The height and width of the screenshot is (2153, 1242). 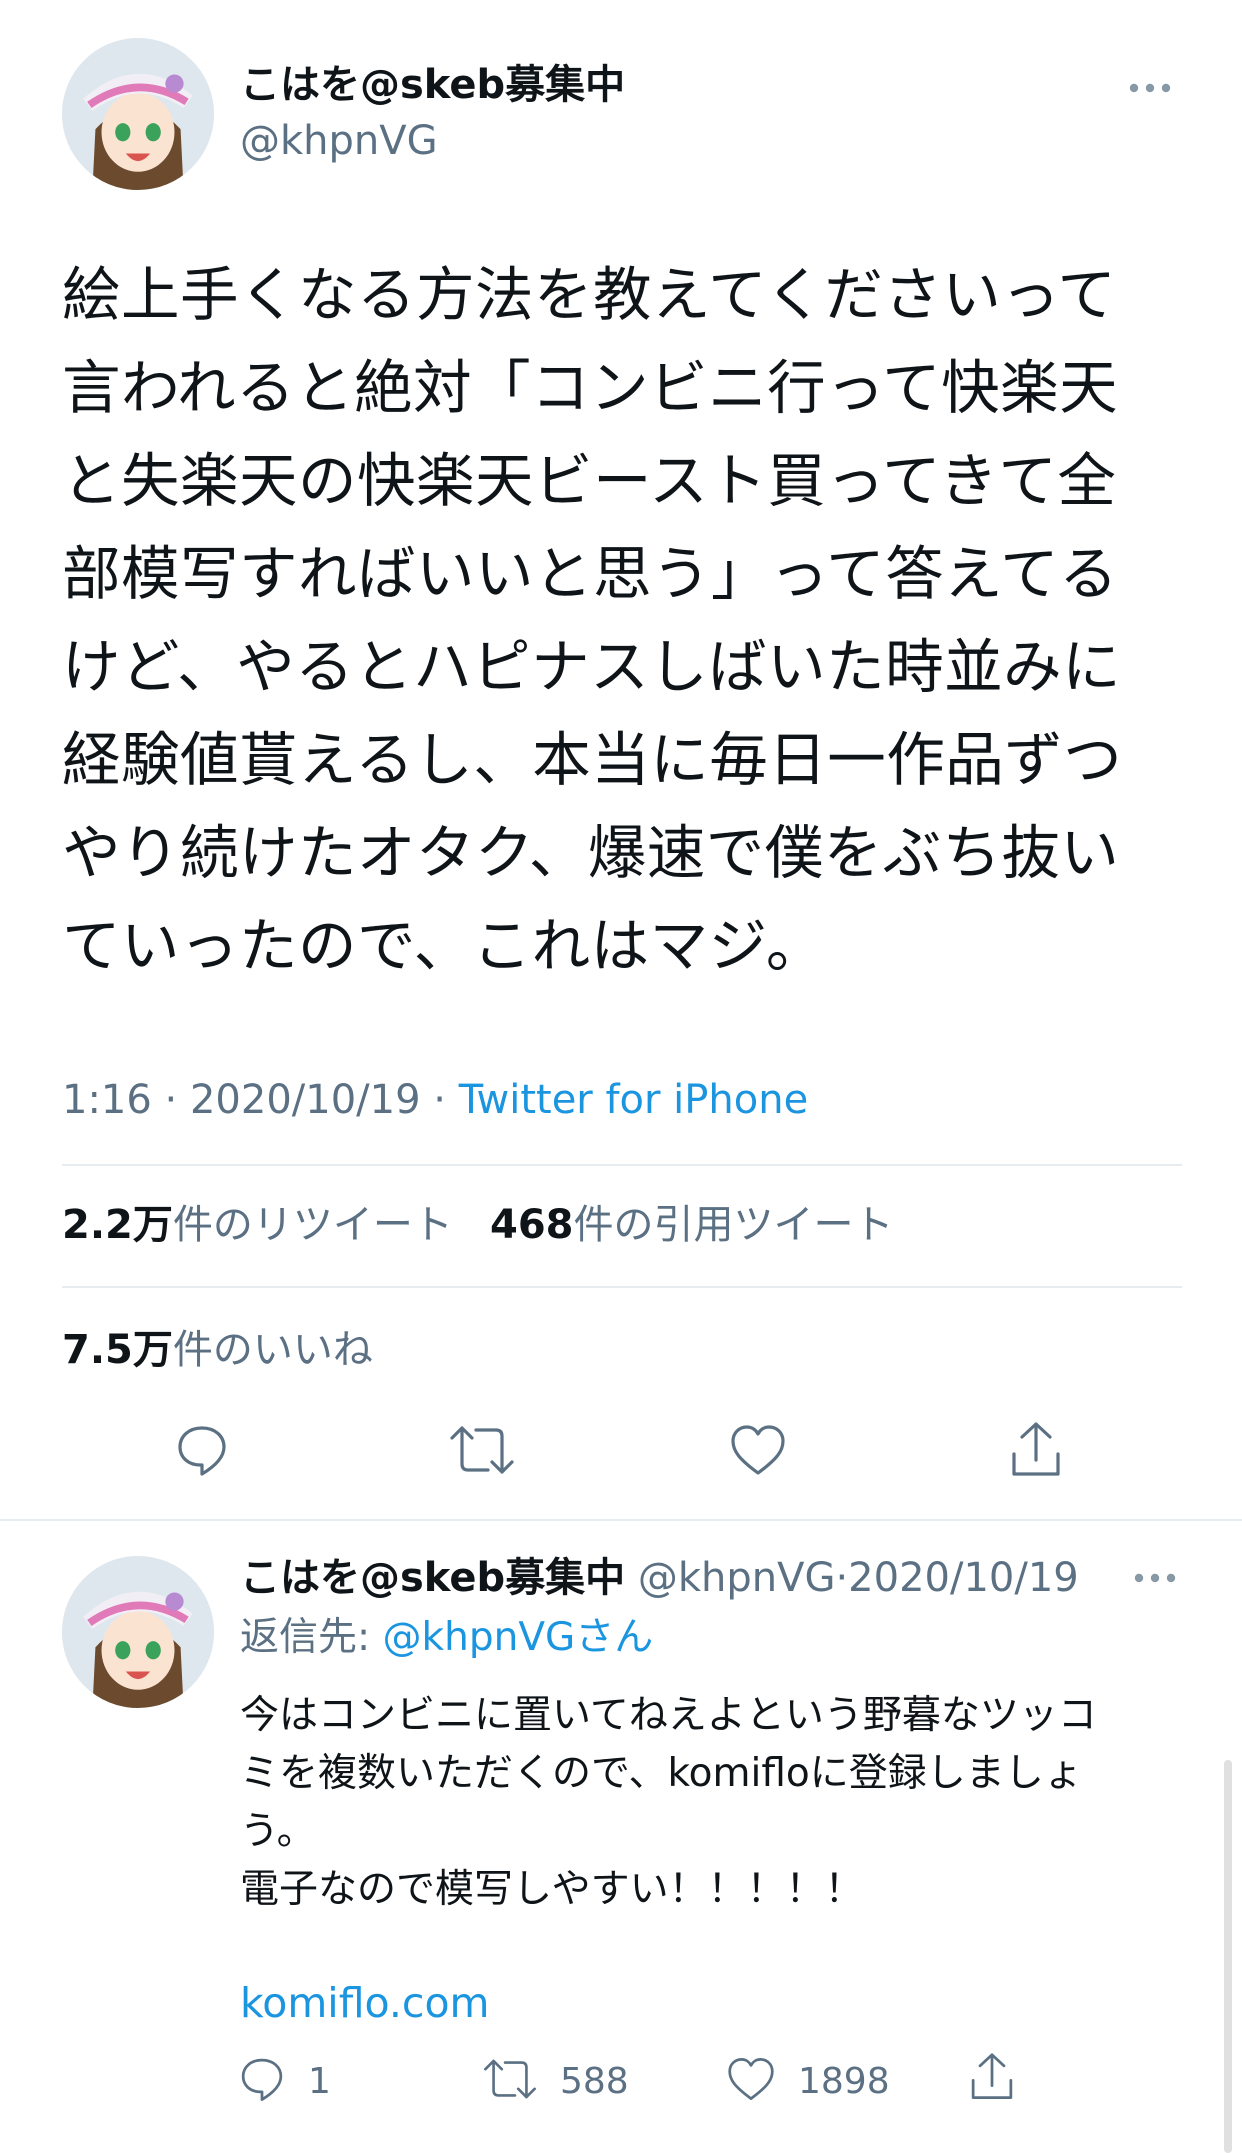 I want to click on reply-to-line: 返信先: @khpnVGさん, so click(x=446, y=1638).